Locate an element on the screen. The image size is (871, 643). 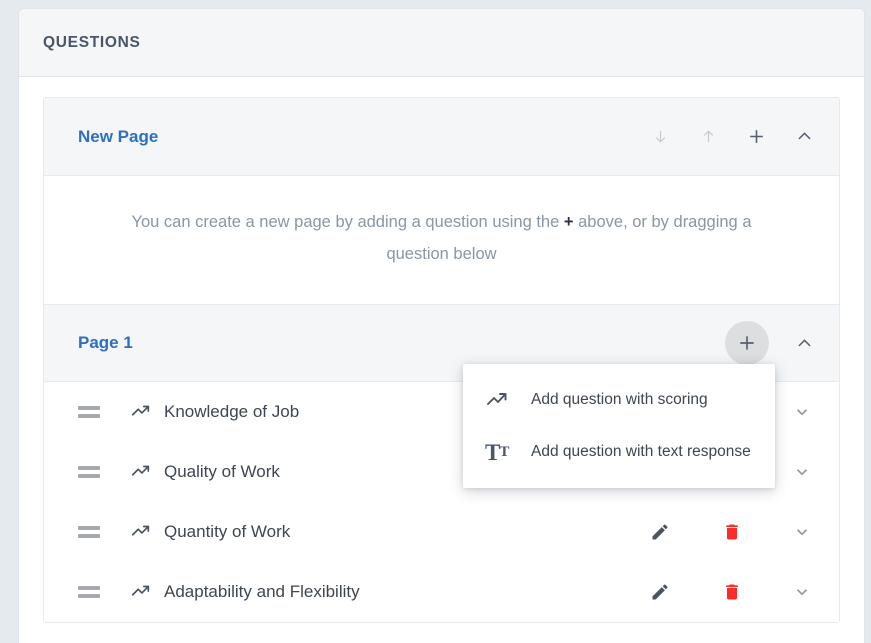
add-question-icon is located at coordinates (756, 137).